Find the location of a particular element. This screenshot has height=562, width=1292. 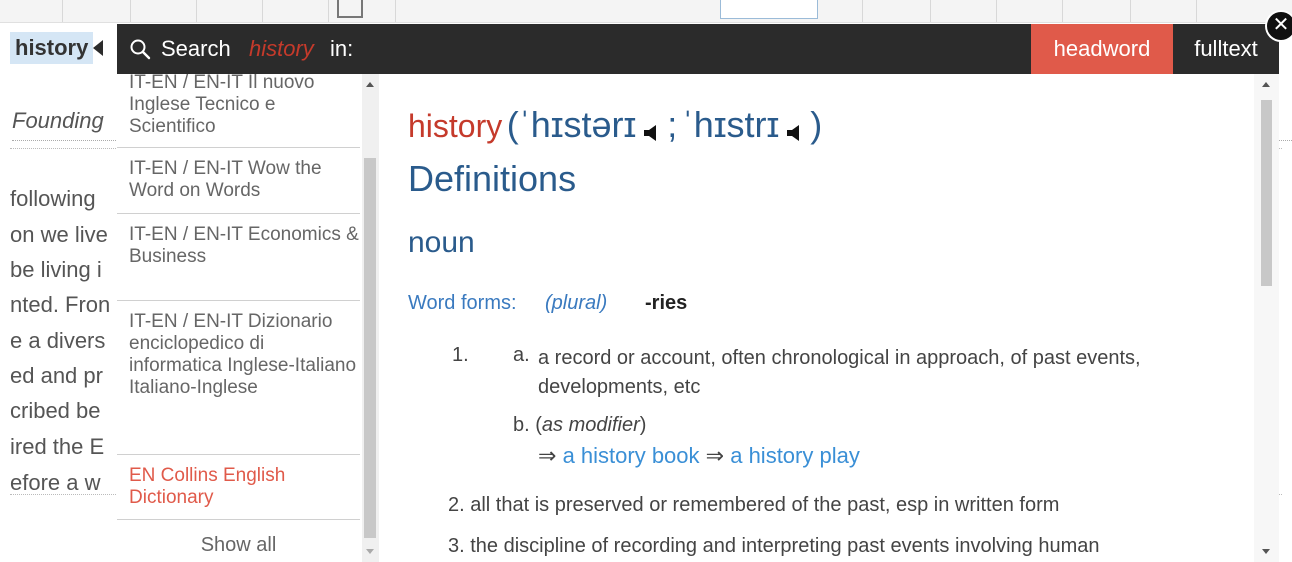

search-label: Search is located at coordinates (196, 48).